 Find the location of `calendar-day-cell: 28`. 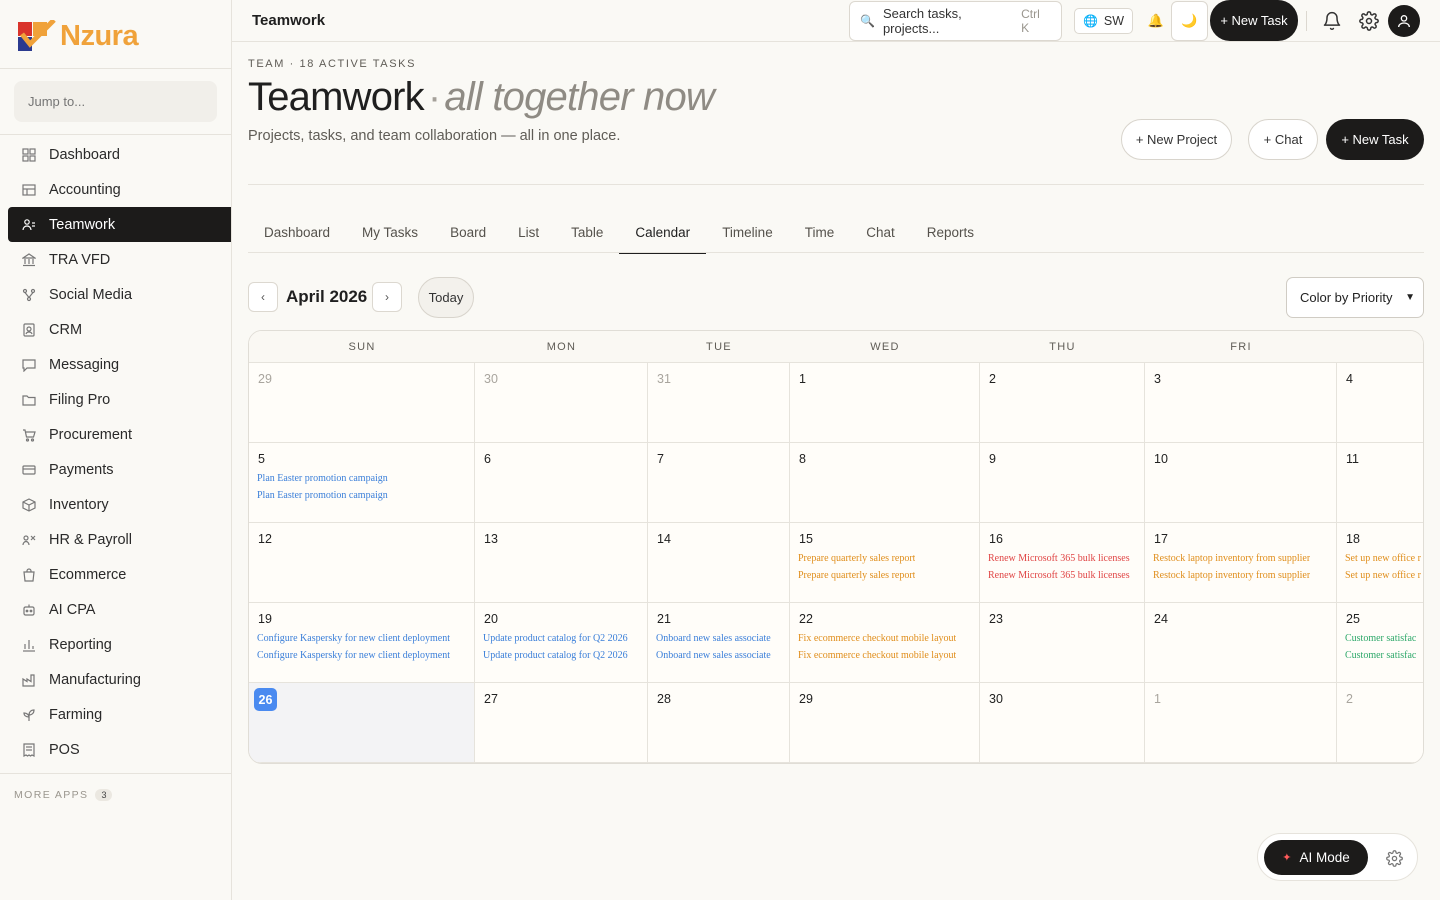

calendar-day-cell: 28 is located at coordinates (719, 723).